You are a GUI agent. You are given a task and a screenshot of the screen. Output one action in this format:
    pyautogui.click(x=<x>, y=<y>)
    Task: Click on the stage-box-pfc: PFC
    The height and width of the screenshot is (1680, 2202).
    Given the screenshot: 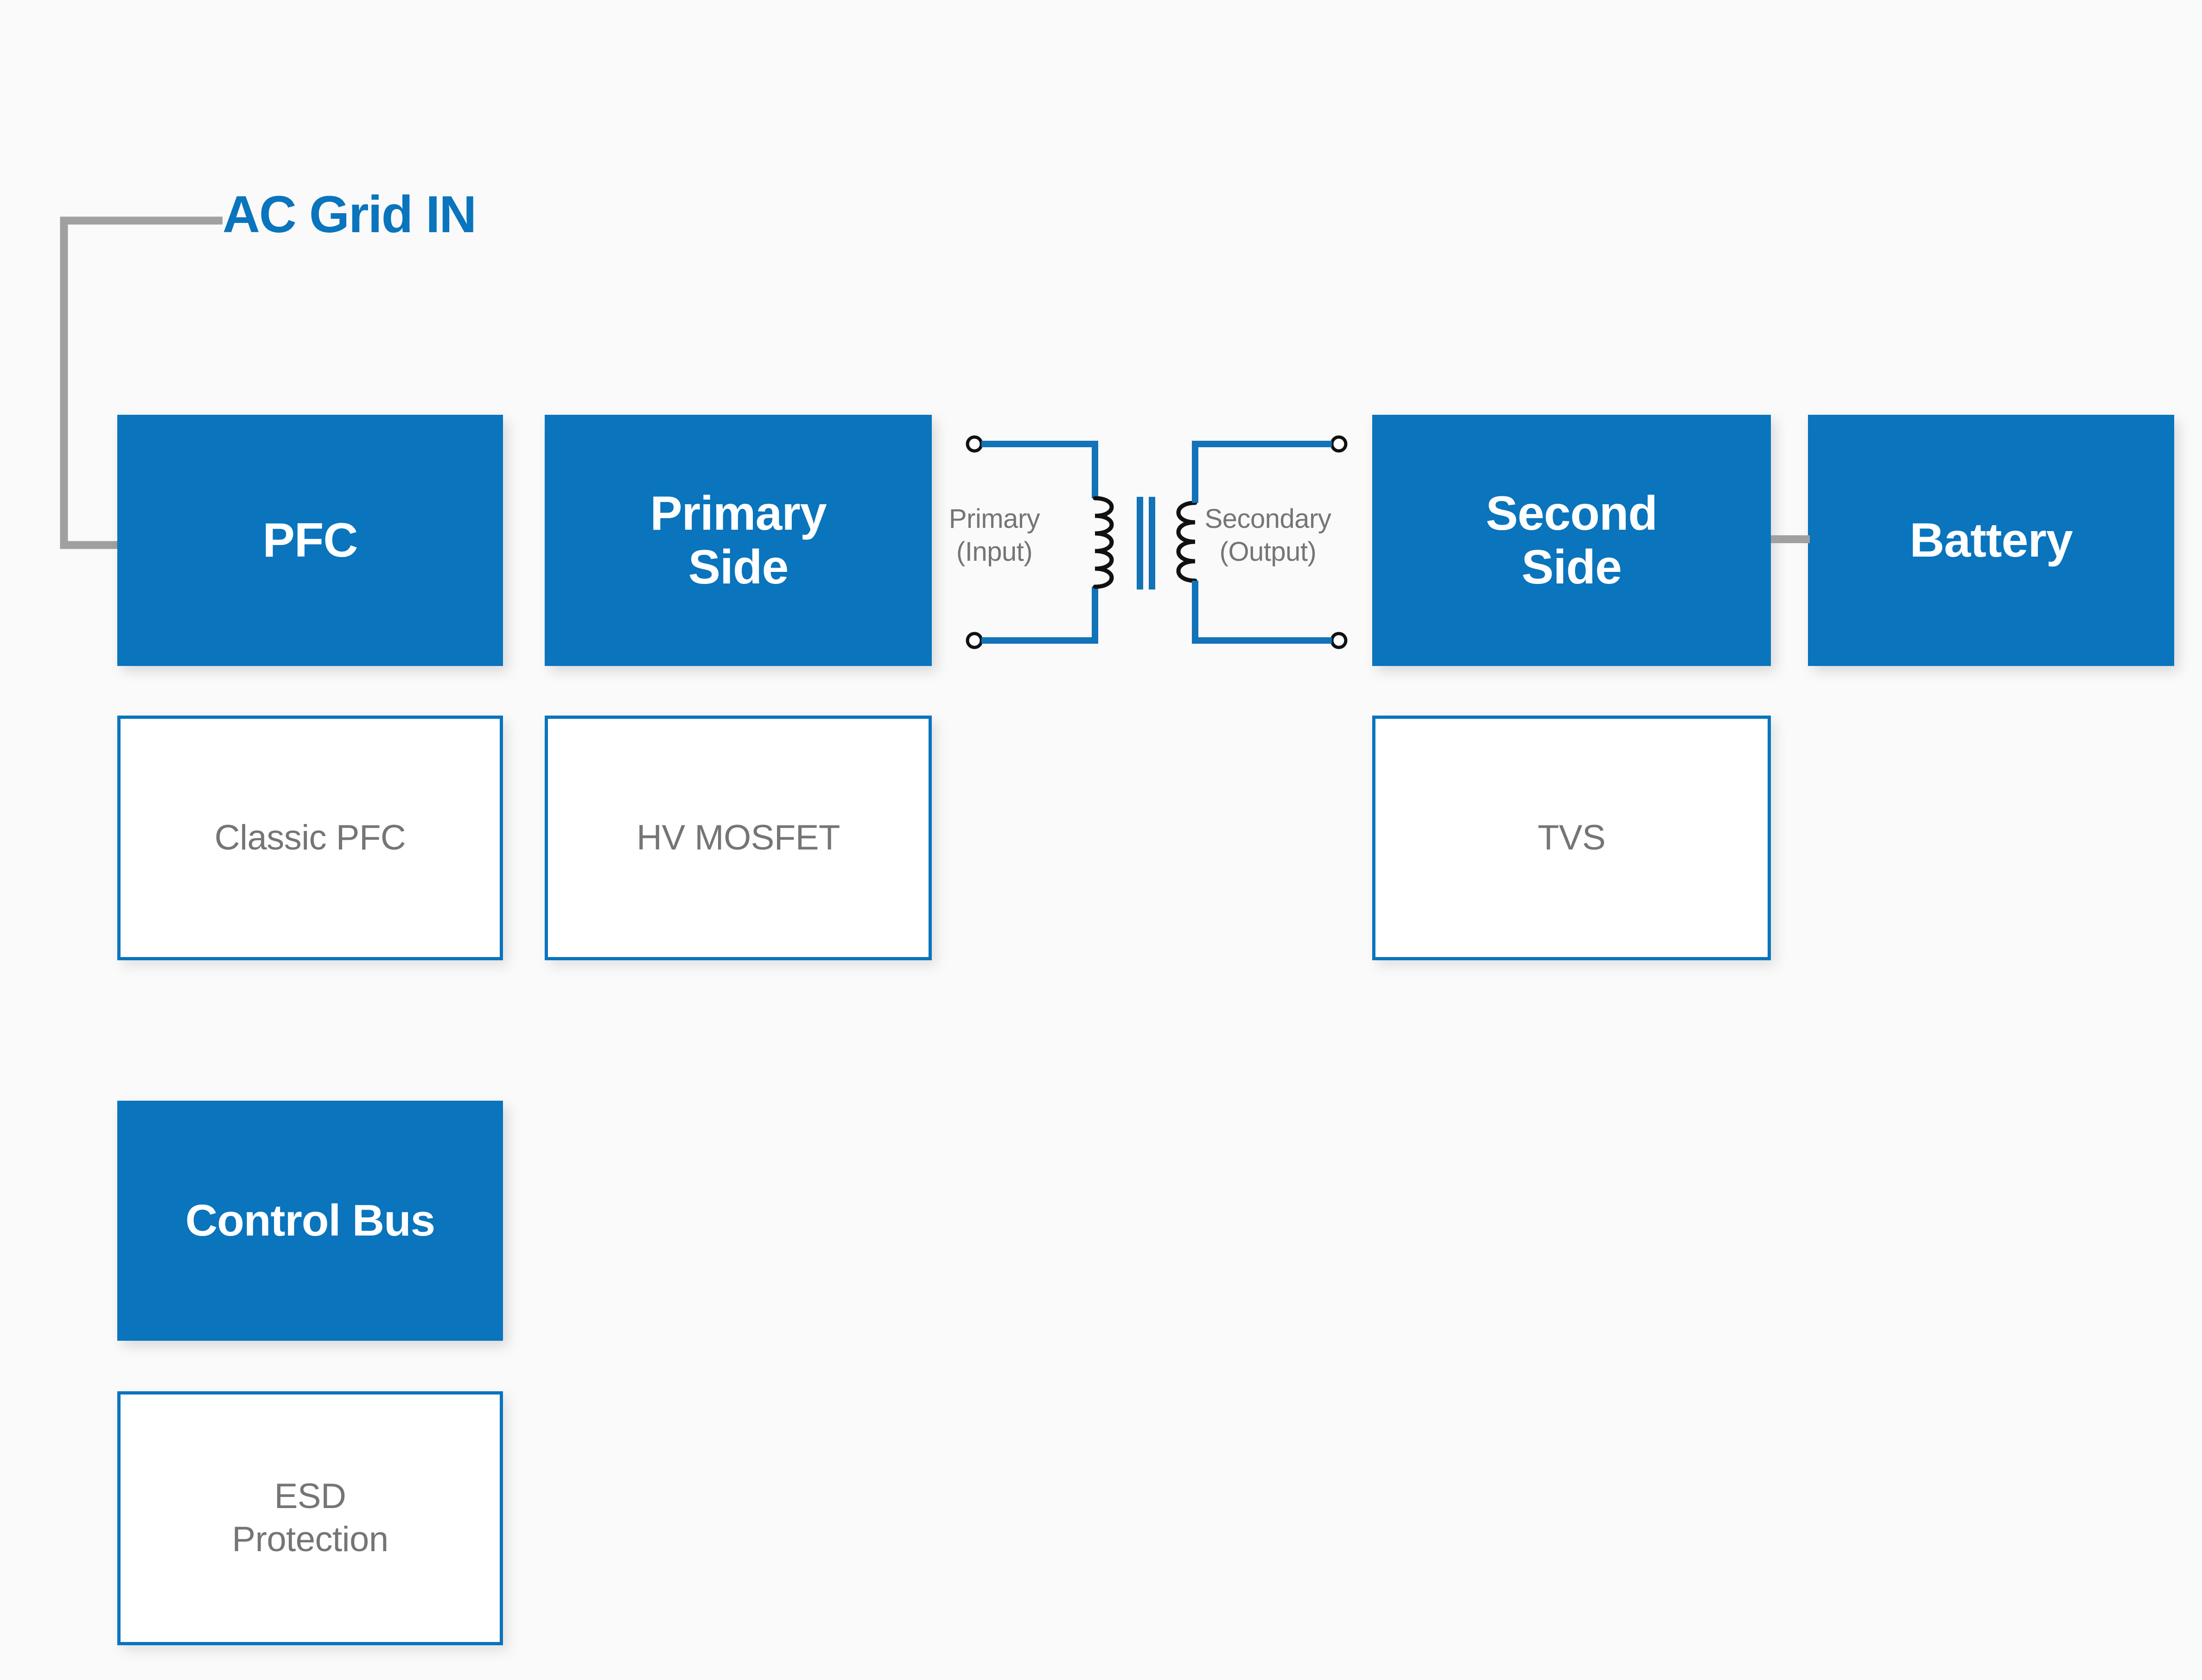 What is the action you would take?
    pyautogui.click(x=310, y=541)
    